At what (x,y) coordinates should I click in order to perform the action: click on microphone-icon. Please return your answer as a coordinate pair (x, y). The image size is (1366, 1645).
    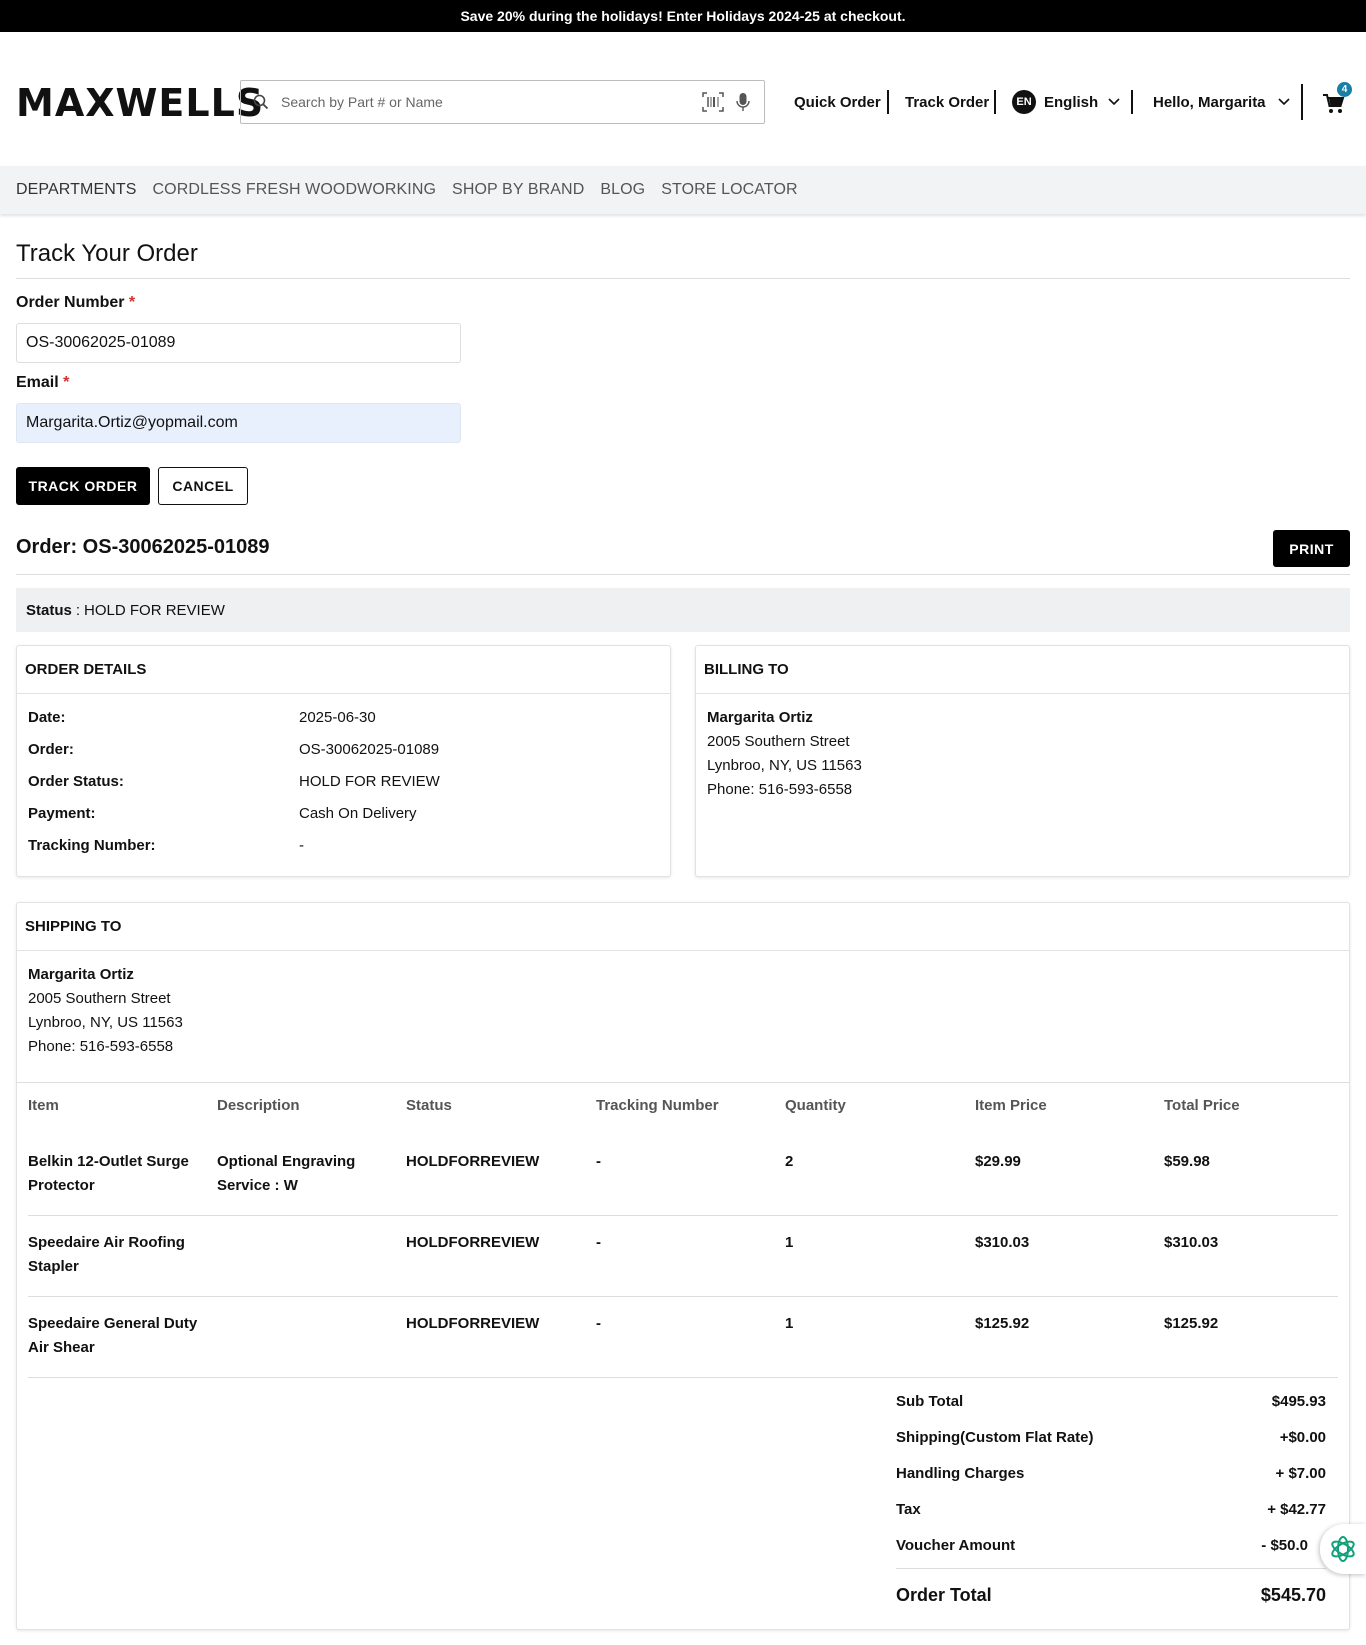
    Looking at the image, I should click on (743, 102).